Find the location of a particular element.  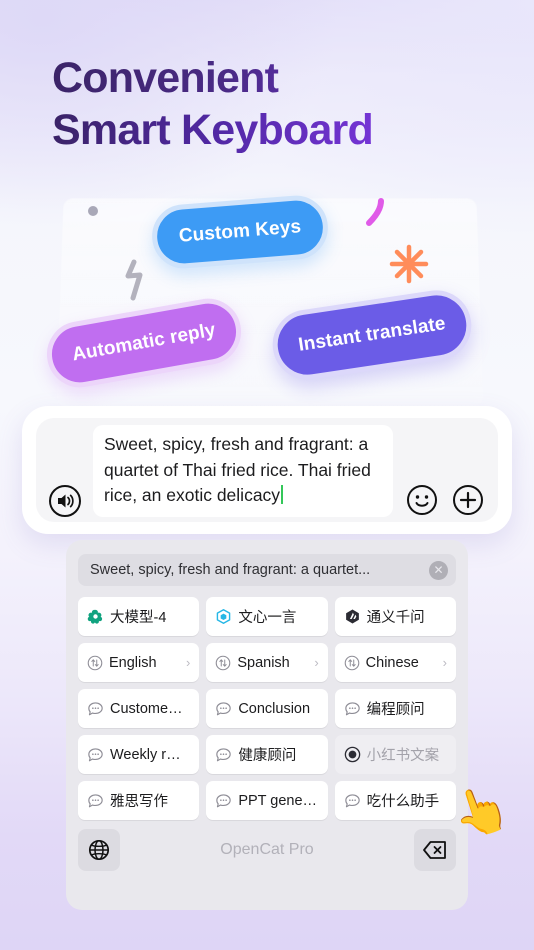

keyboard-key-label: 小红书文案 is located at coordinates (403, 756).